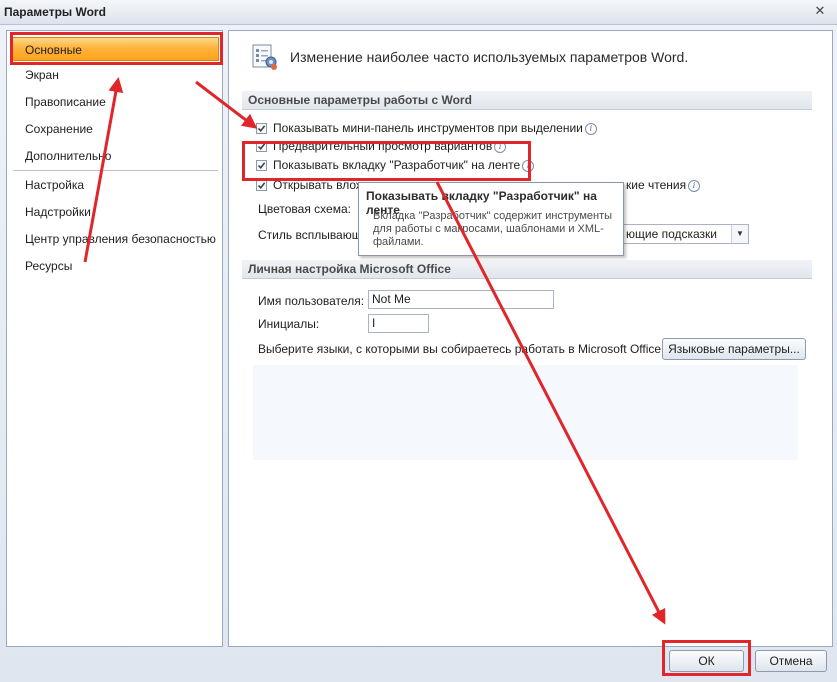  What do you see at coordinates (461, 299) in the screenshot?
I see `username-input: Not Me` at bounding box center [461, 299].